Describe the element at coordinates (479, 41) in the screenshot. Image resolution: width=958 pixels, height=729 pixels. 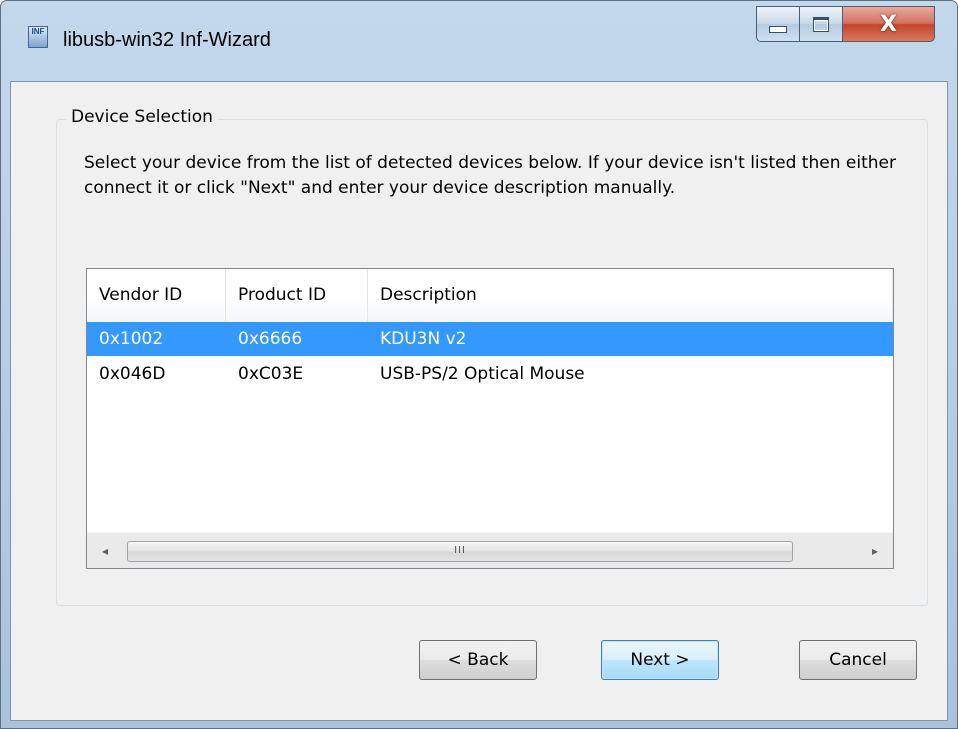
I see `title-bar: INF libusb-win32 Inf-Wizard X` at that location.